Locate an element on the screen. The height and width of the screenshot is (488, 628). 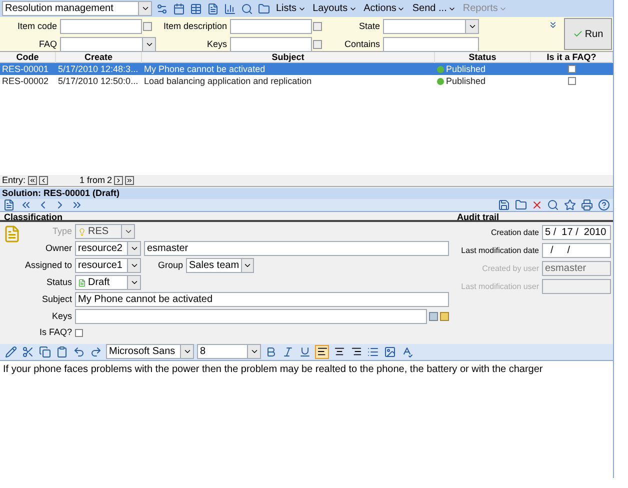
help-icon is located at coordinates (604, 205).